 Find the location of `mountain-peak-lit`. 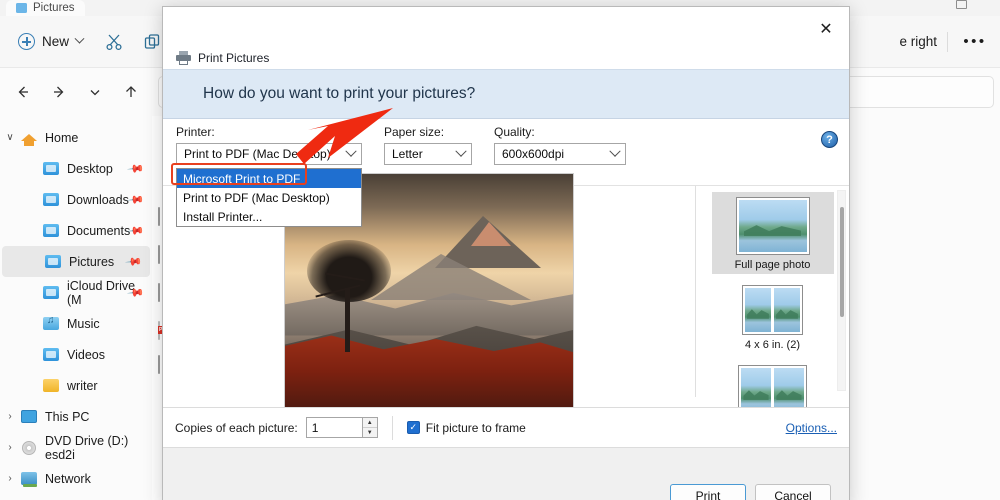

mountain-peak-lit is located at coordinates (491, 233).